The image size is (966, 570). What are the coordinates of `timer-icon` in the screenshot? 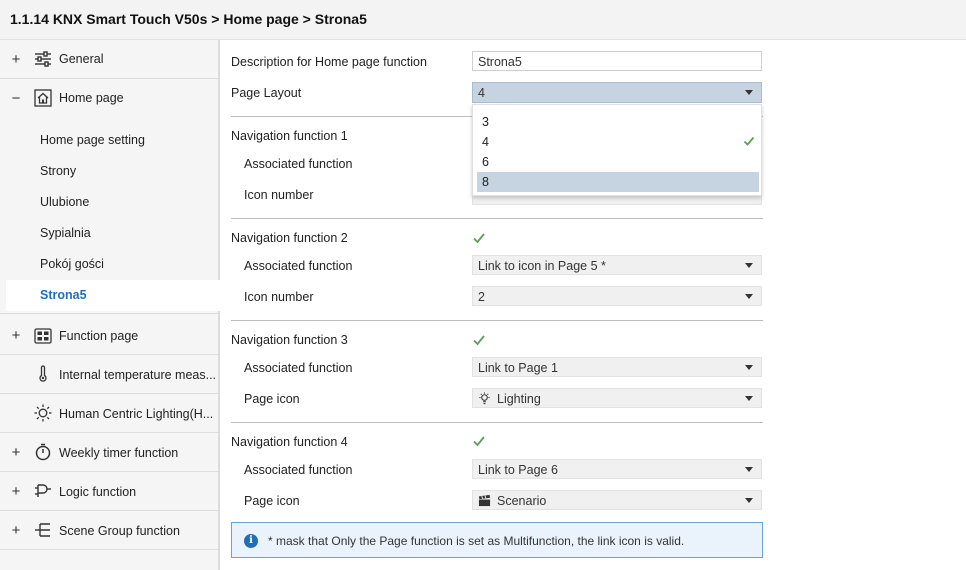 It's located at (43, 452).